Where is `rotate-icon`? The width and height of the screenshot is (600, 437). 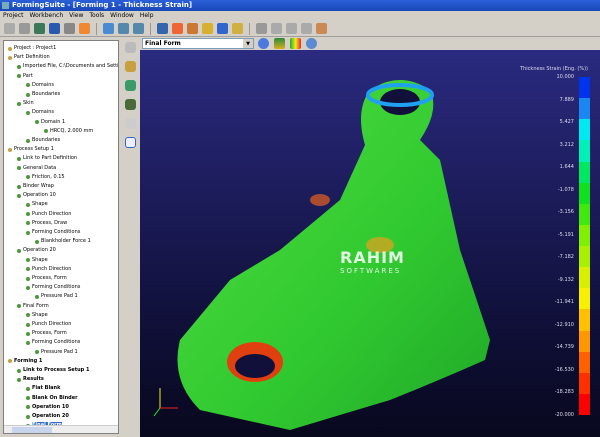 rotate-icon is located at coordinates (162, 28).